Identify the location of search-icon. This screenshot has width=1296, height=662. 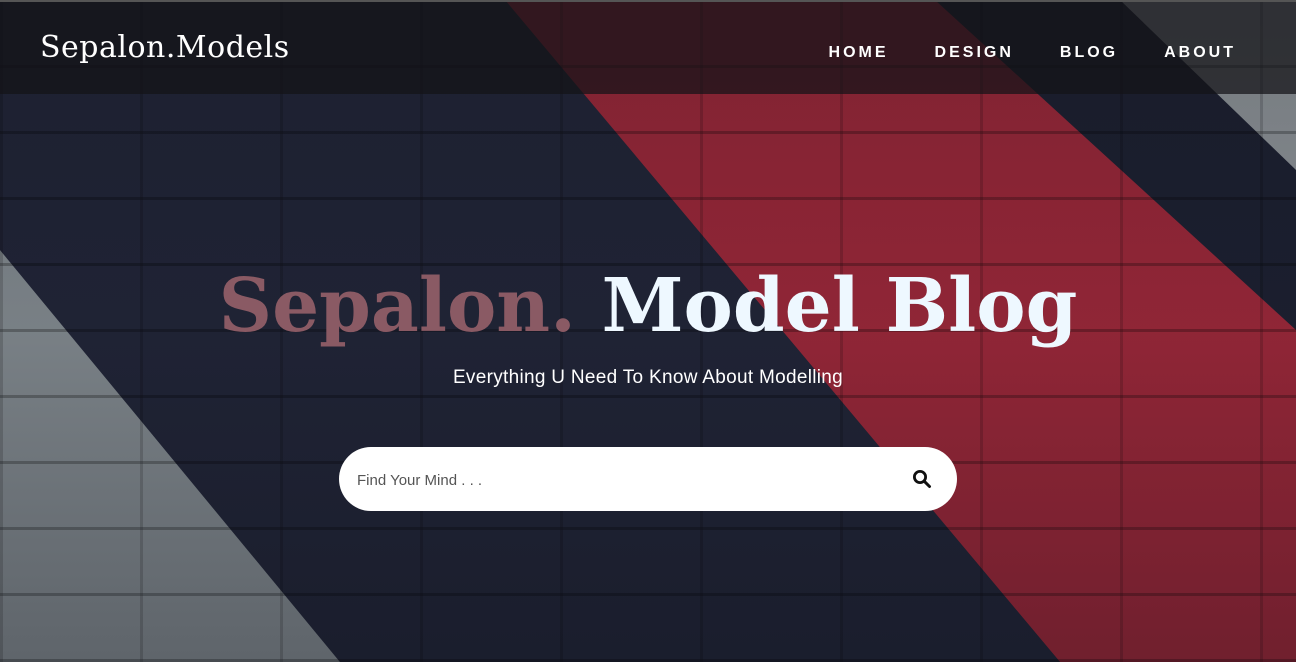
(922, 479).